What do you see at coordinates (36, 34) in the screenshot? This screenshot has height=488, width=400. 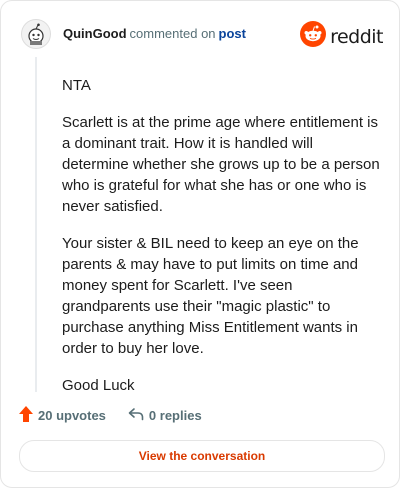 I see `snoo-avatar-icon` at bounding box center [36, 34].